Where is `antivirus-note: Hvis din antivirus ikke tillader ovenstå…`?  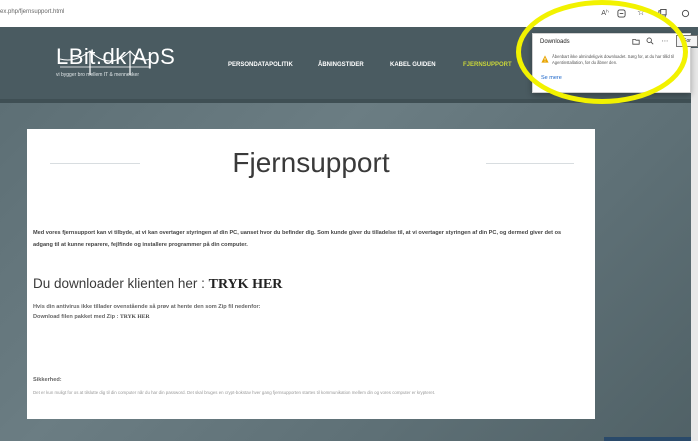 antivirus-note: Hvis din antivirus ikke tillader ovenstå… is located at coordinates (147, 312).